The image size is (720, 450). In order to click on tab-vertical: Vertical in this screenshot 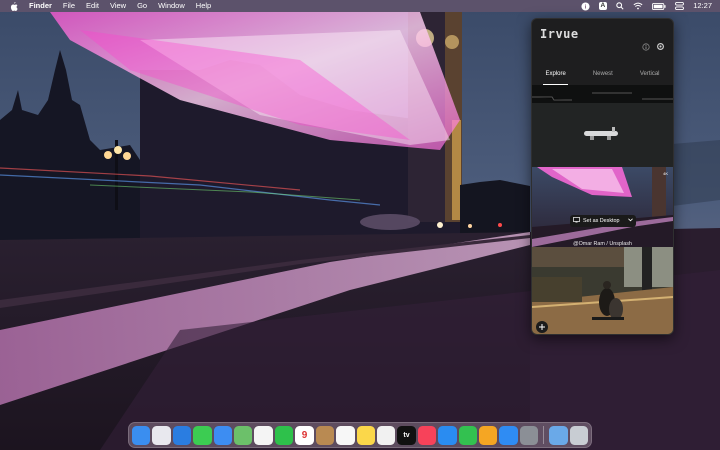, I will do `click(650, 77)`.